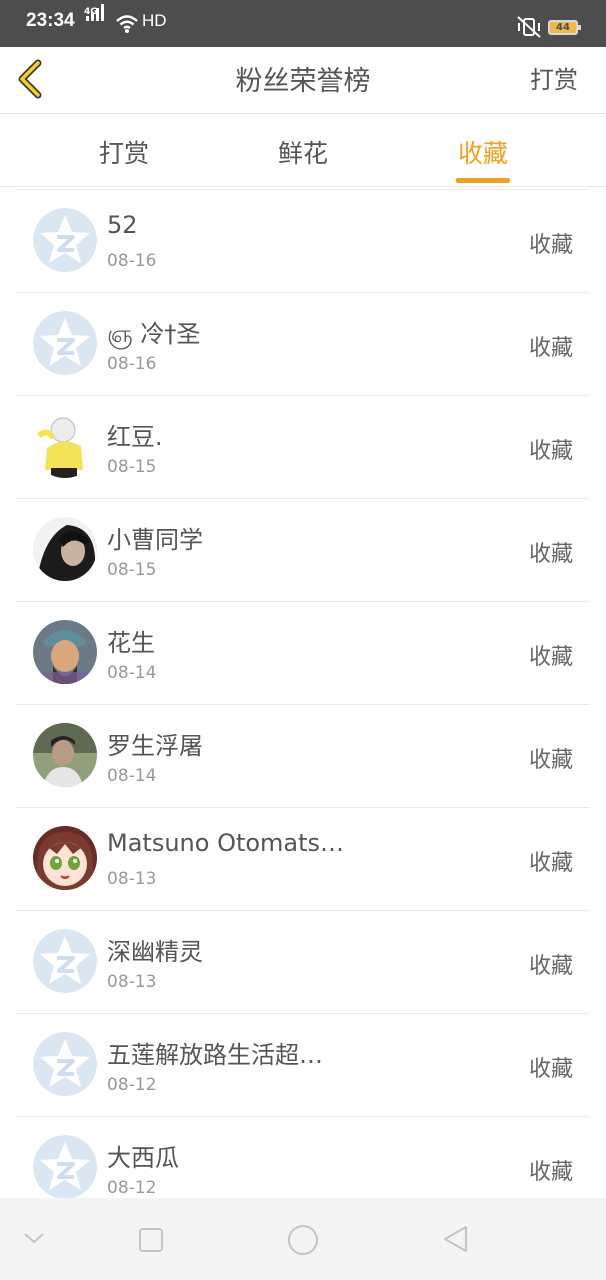  What do you see at coordinates (554, 77) in the screenshot?
I see `tip-button: 打赏` at bounding box center [554, 77].